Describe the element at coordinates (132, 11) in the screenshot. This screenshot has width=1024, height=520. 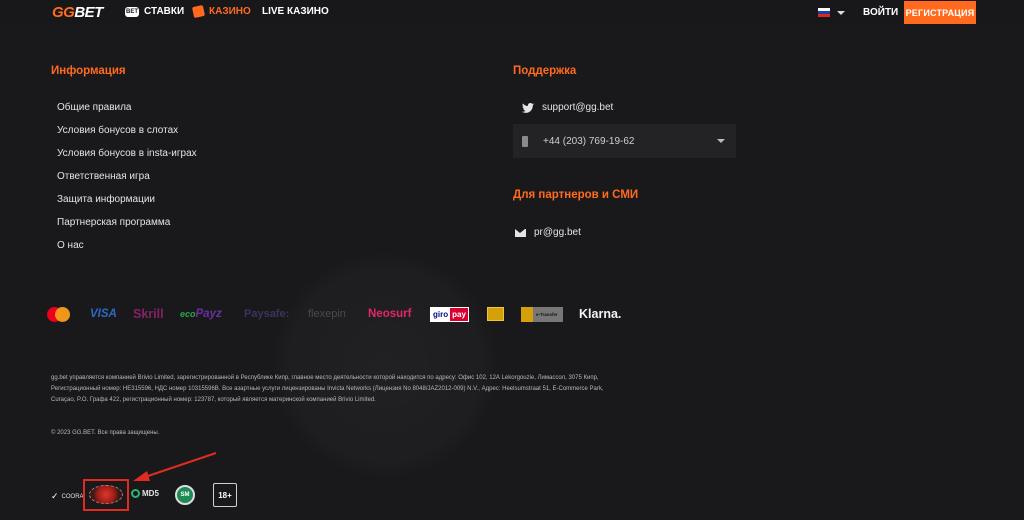
I see `bet-icon: BET` at that location.